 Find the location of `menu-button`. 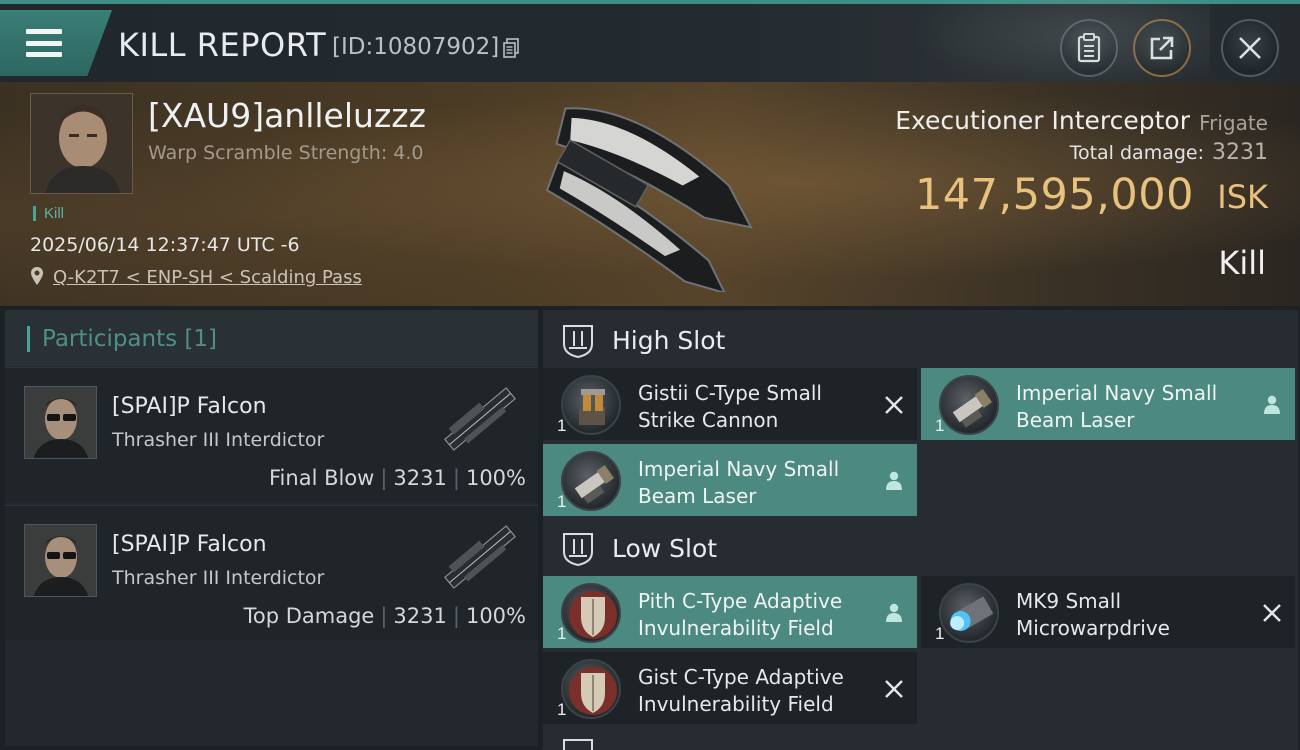

menu-button is located at coordinates (56, 43).